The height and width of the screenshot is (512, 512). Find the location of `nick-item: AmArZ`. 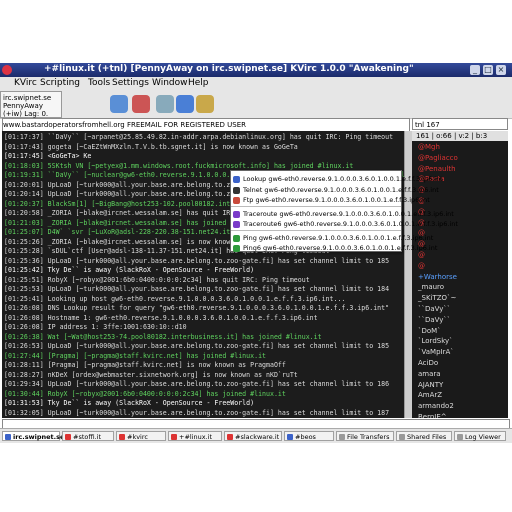

nick-item: AmArZ is located at coordinates (430, 395).